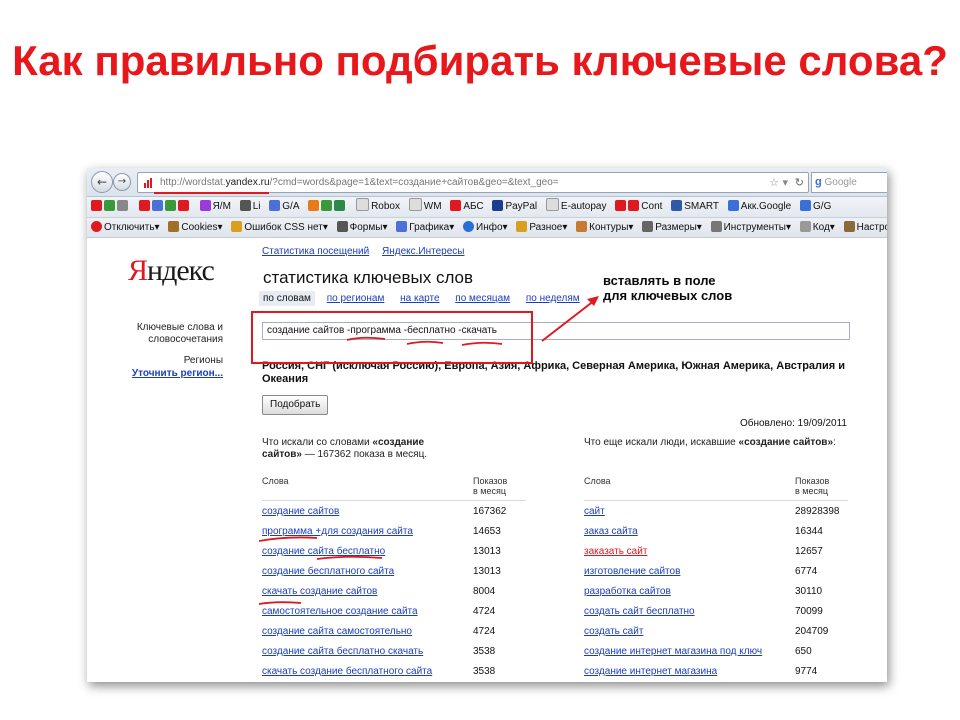 The image size is (960, 720). What do you see at coordinates (648, 226) in the screenshot?
I see `resize-icon` at bounding box center [648, 226].